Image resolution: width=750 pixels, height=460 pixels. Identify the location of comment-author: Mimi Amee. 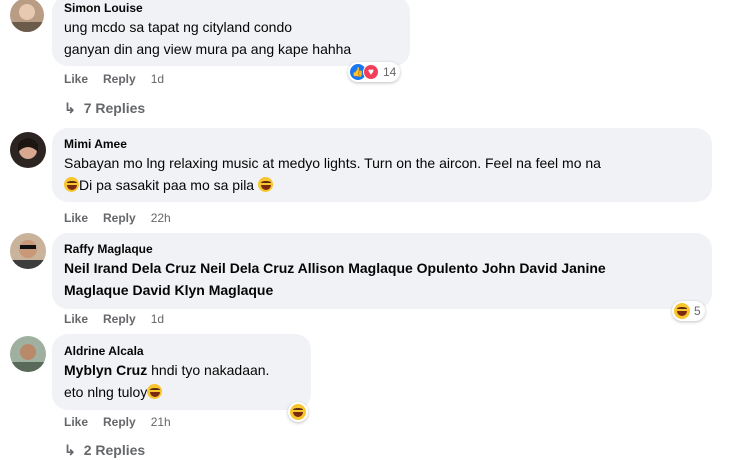
(382, 144).